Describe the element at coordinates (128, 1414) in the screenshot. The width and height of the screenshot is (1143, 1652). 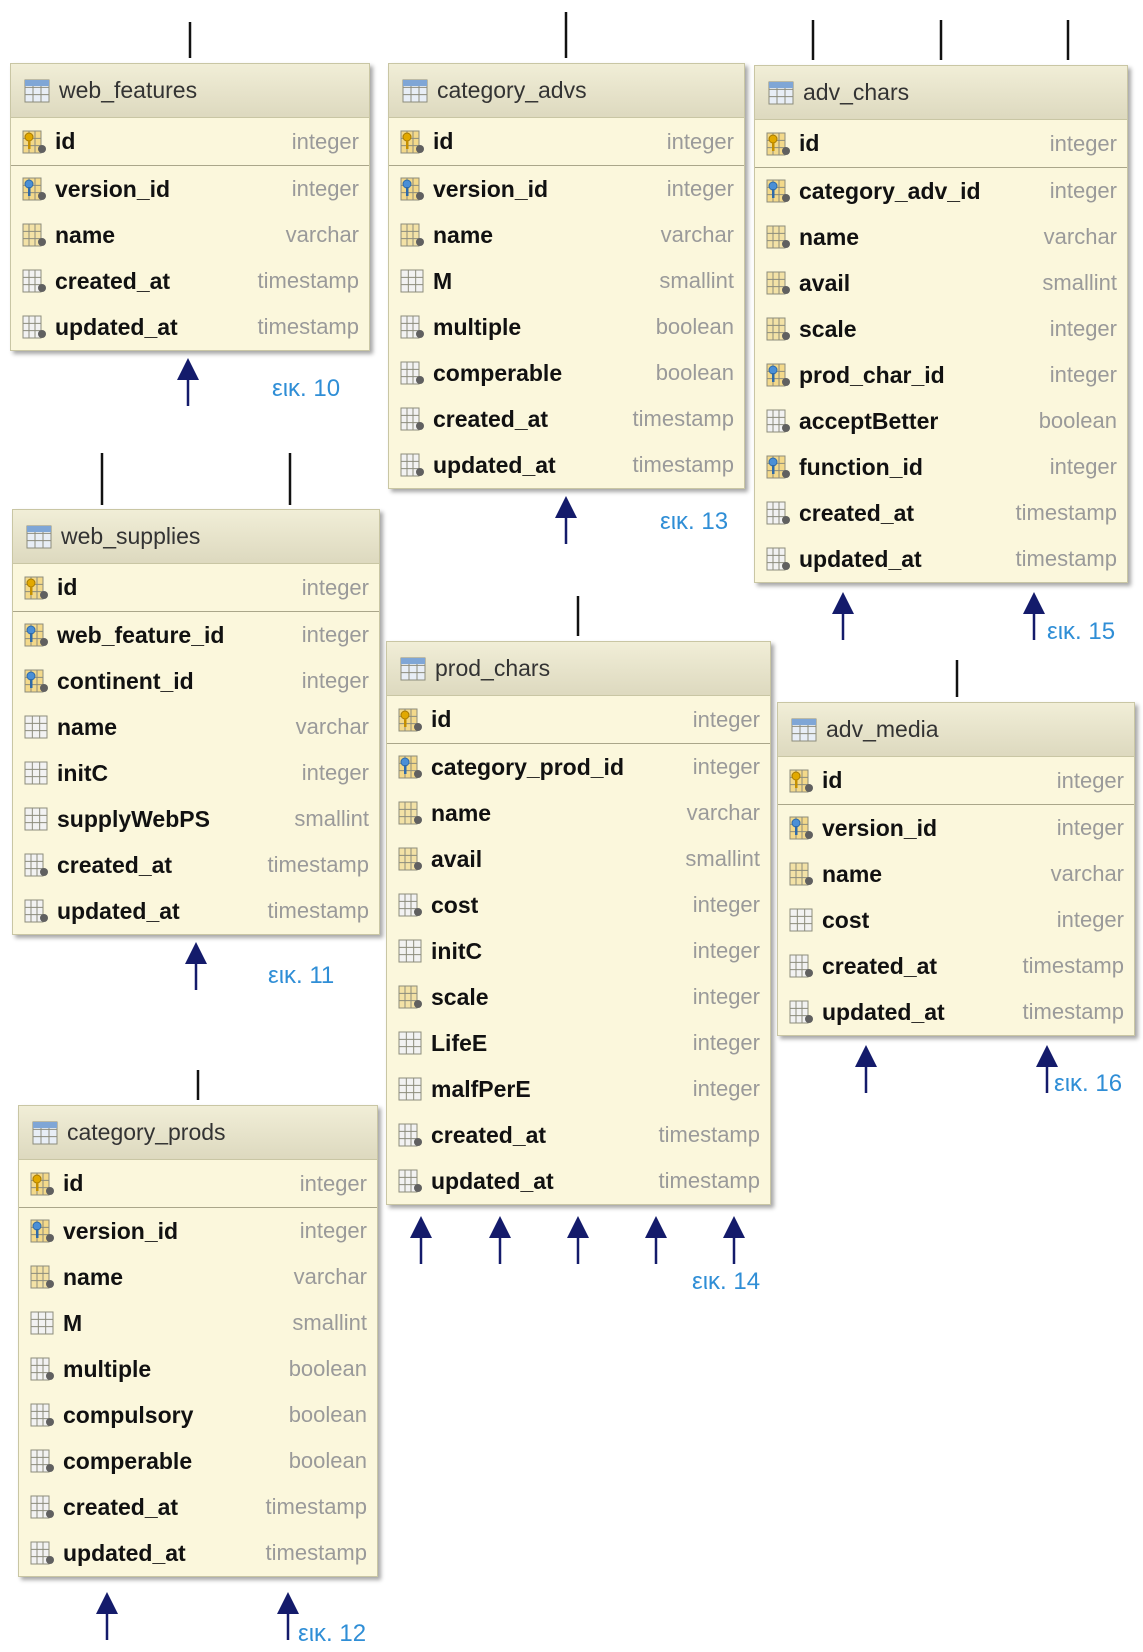
I see `column-name: compulsory` at that location.